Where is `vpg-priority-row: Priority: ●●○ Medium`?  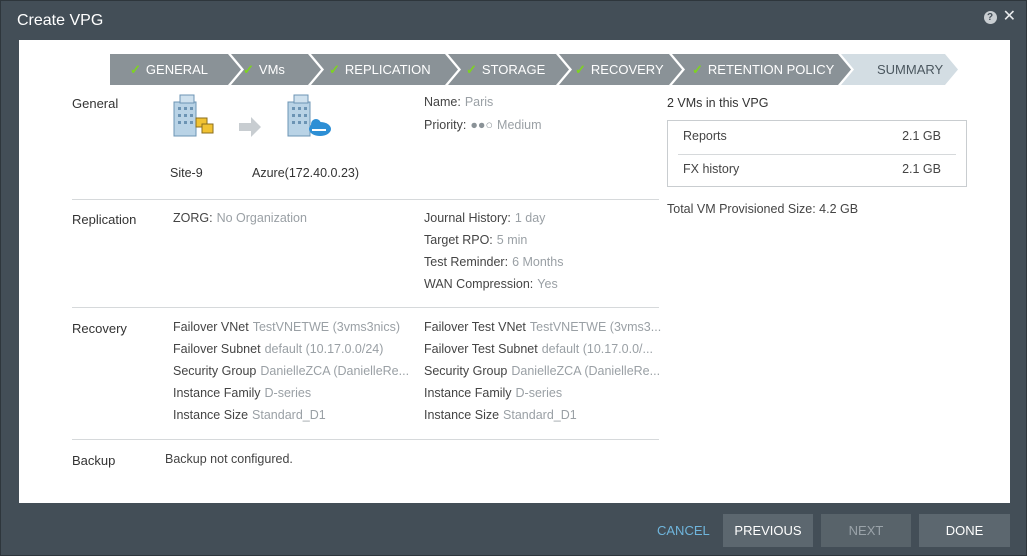
vpg-priority-row: Priority: ●●○ Medium is located at coordinates (483, 125).